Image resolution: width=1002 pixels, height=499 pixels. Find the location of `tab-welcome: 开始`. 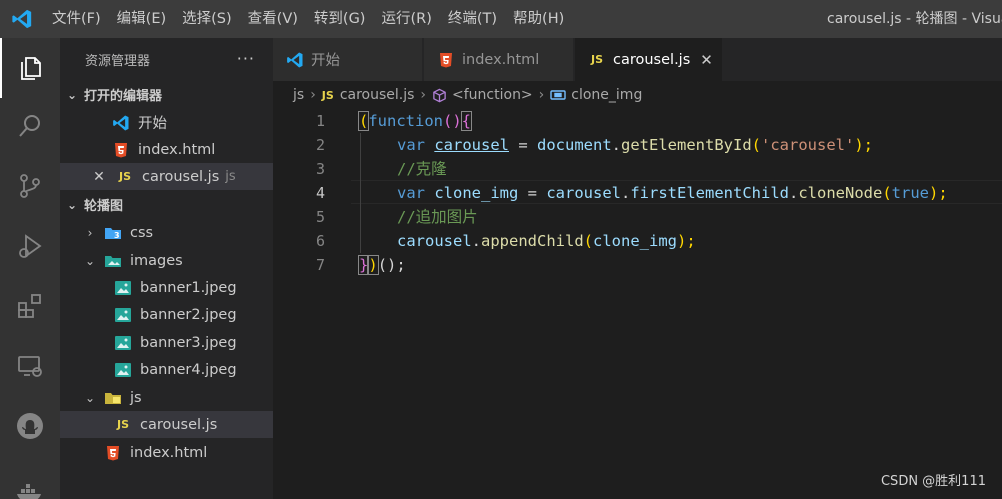

tab-welcome: 开始 is located at coordinates (348, 59).